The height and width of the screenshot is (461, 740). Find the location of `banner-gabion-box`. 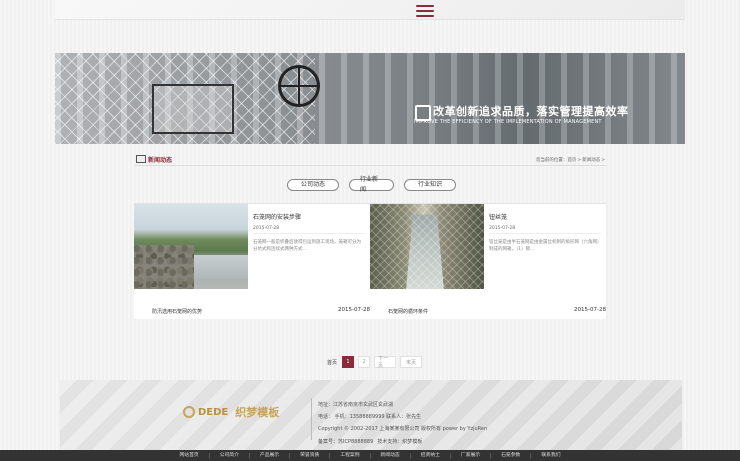

banner-gabion-box is located at coordinates (193, 109).